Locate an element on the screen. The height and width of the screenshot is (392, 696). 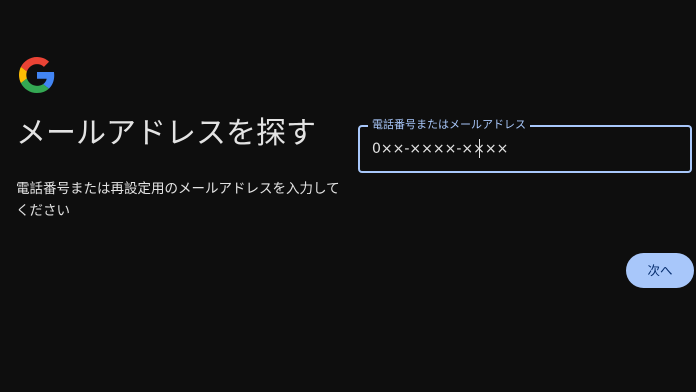
next-button: 次へ is located at coordinates (660, 270).